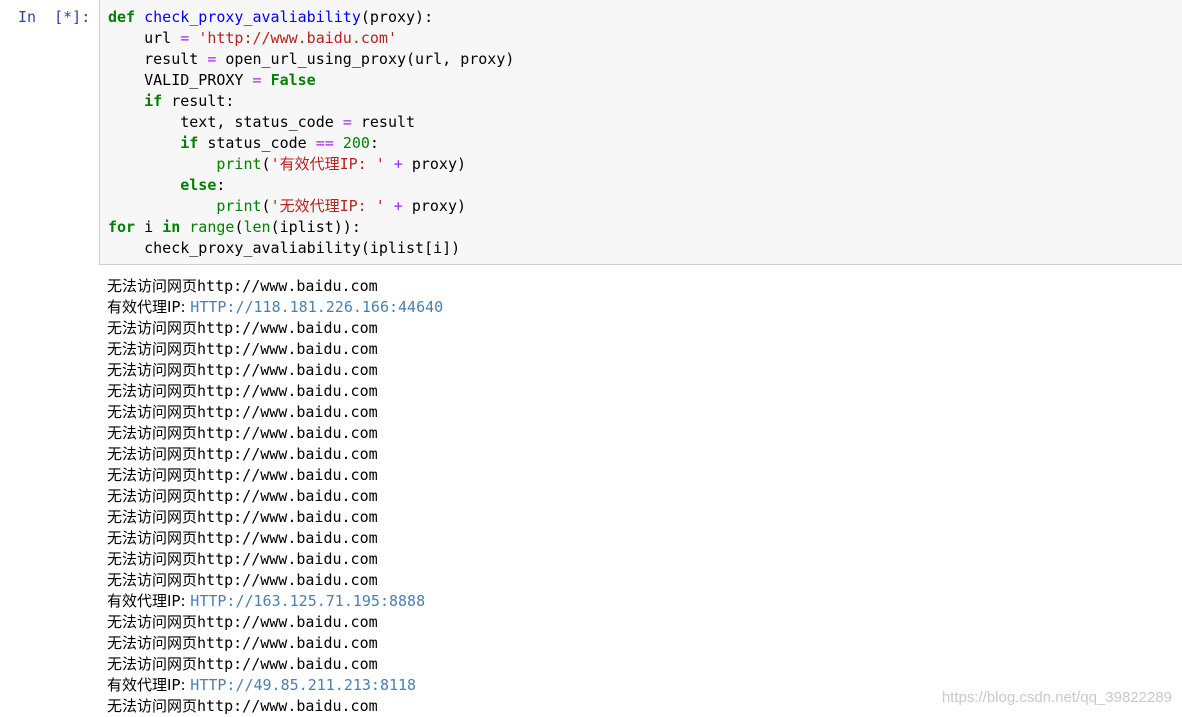 The image size is (1182, 717). Describe the element at coordinates (239, 206) in the screenshot. I see `builtin-print: print` at that location.